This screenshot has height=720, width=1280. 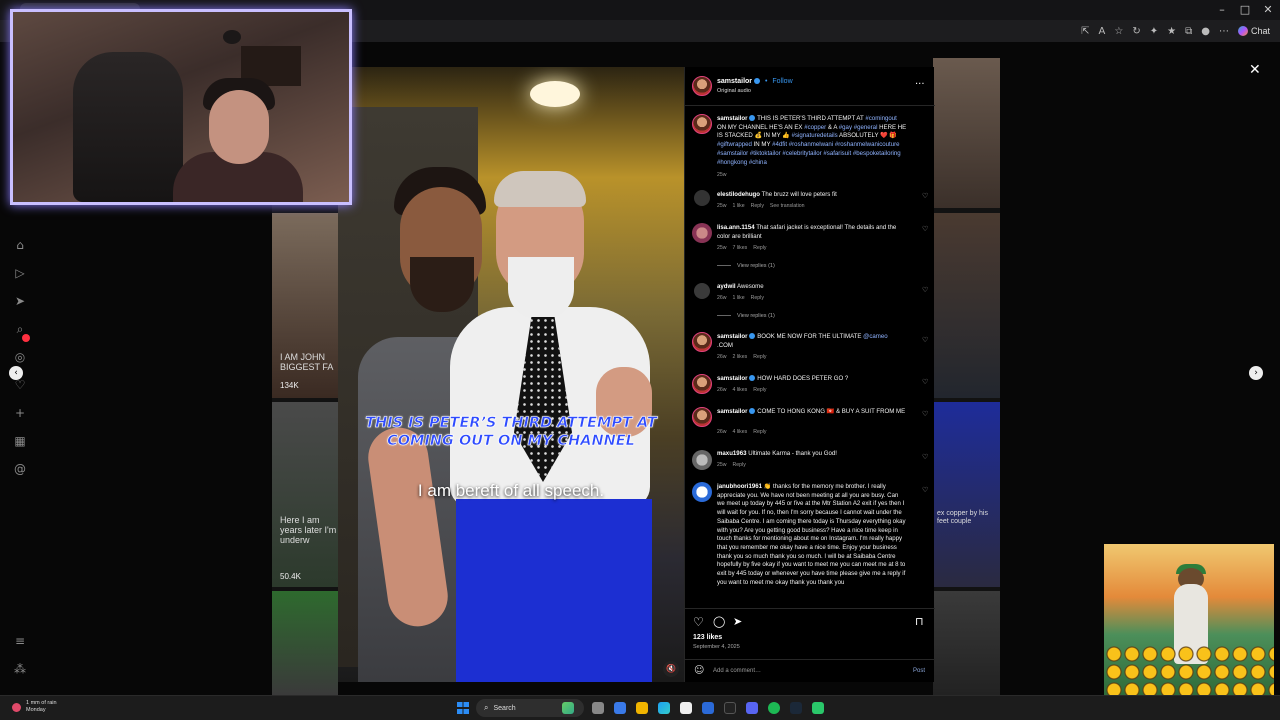 I want to click on hashtag-link: #safarisuit, so click(x=837, y=153).